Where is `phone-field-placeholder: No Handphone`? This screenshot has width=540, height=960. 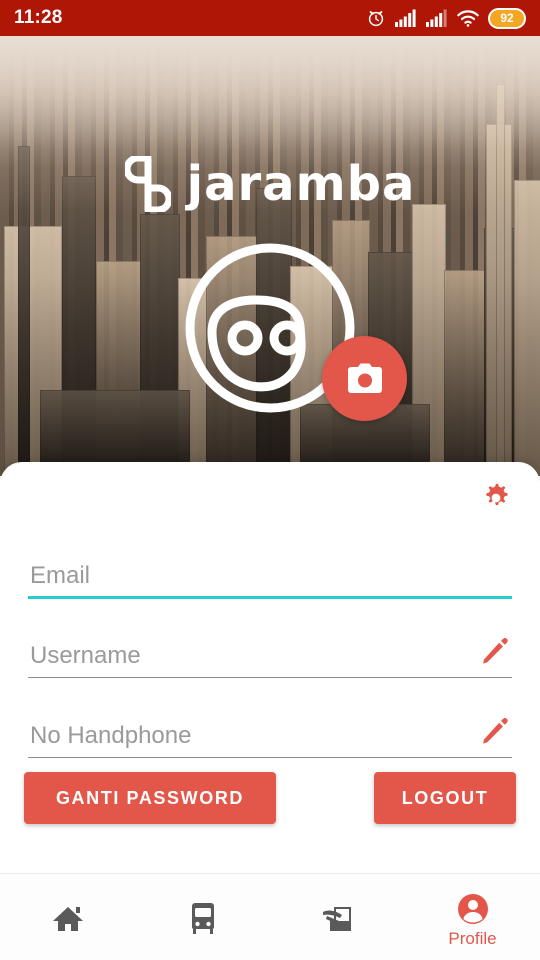
phone-field-placeholder: No Handphone is located at coordinates (111, 735).